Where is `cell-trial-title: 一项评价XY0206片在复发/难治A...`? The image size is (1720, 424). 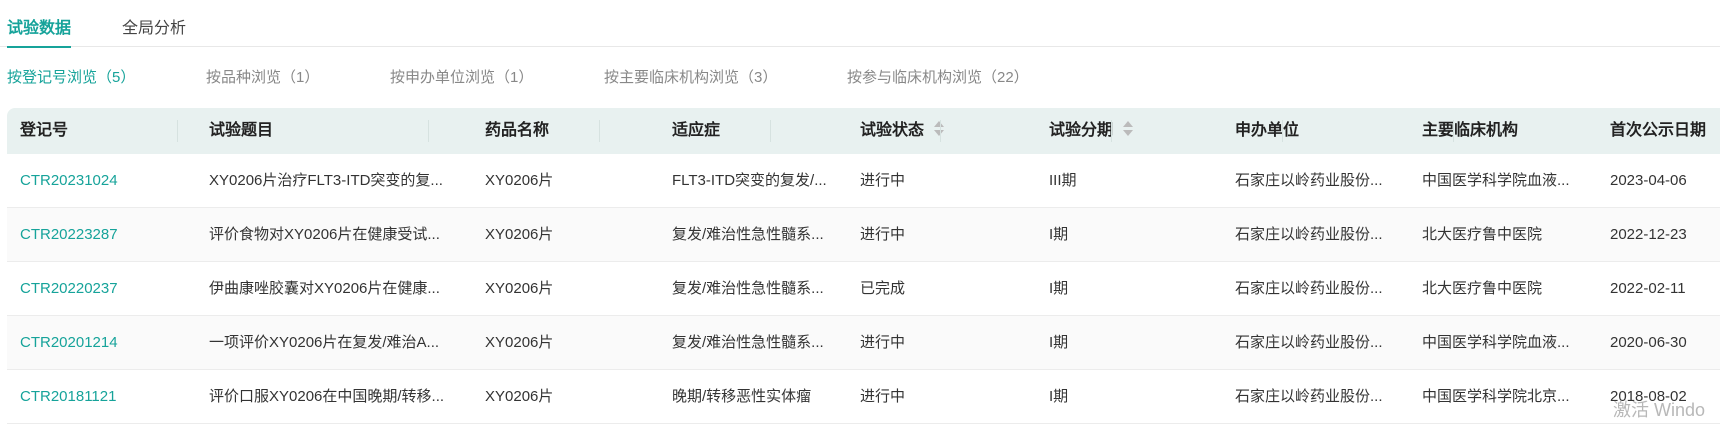 cell-trial-title: 一项评价XY0206片在复发/难治A... is located at coordinates (324, 342).